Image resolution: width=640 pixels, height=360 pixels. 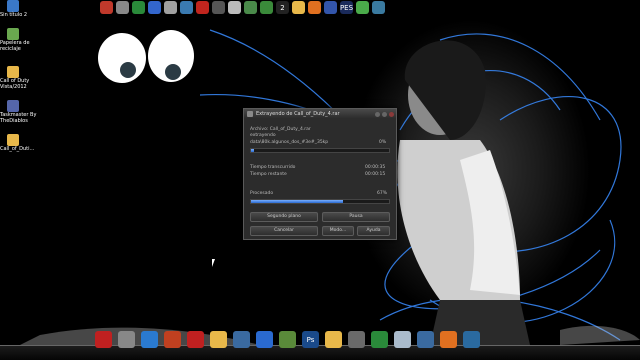 What do you see at coordinates (263, 135) in the screenshot?
I see `status-line: extrayendo` at bounding box center [263, 135].